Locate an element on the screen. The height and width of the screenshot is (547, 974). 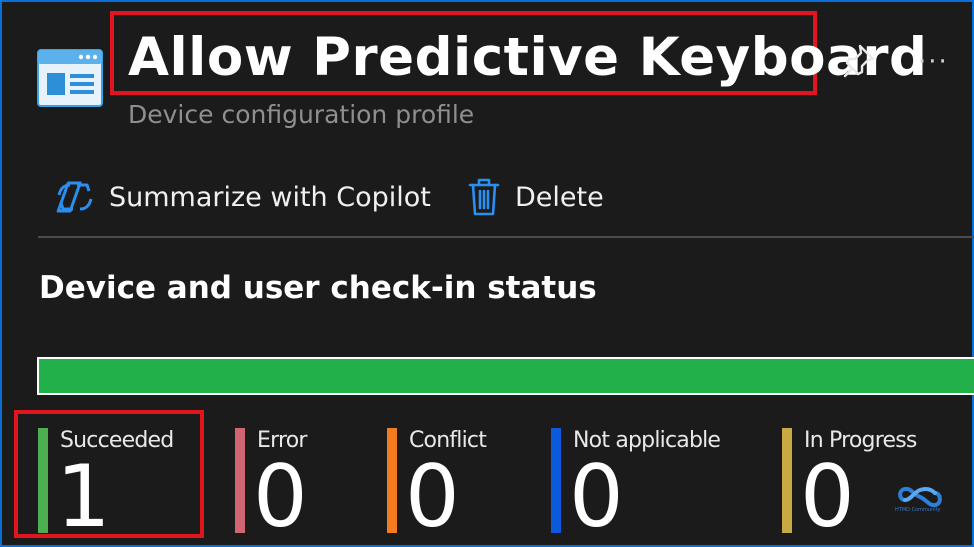
copilot-icon is located at coordinates (74, 197).